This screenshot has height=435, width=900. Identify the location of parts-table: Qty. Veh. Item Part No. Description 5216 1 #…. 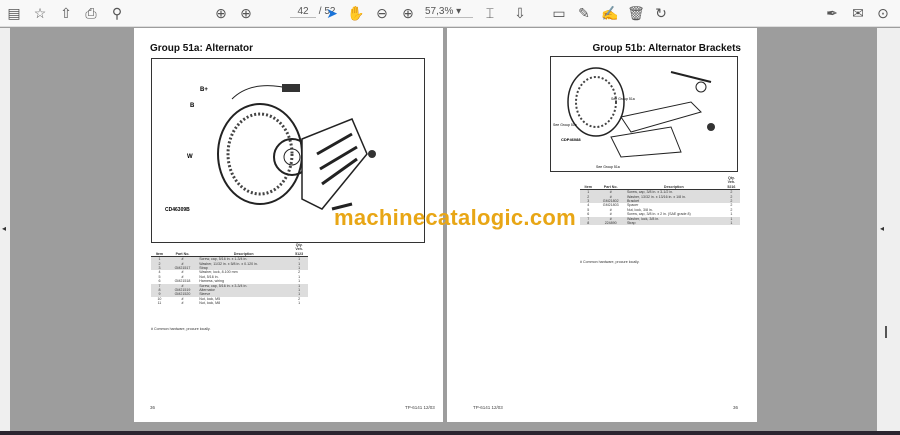
(660, 201).